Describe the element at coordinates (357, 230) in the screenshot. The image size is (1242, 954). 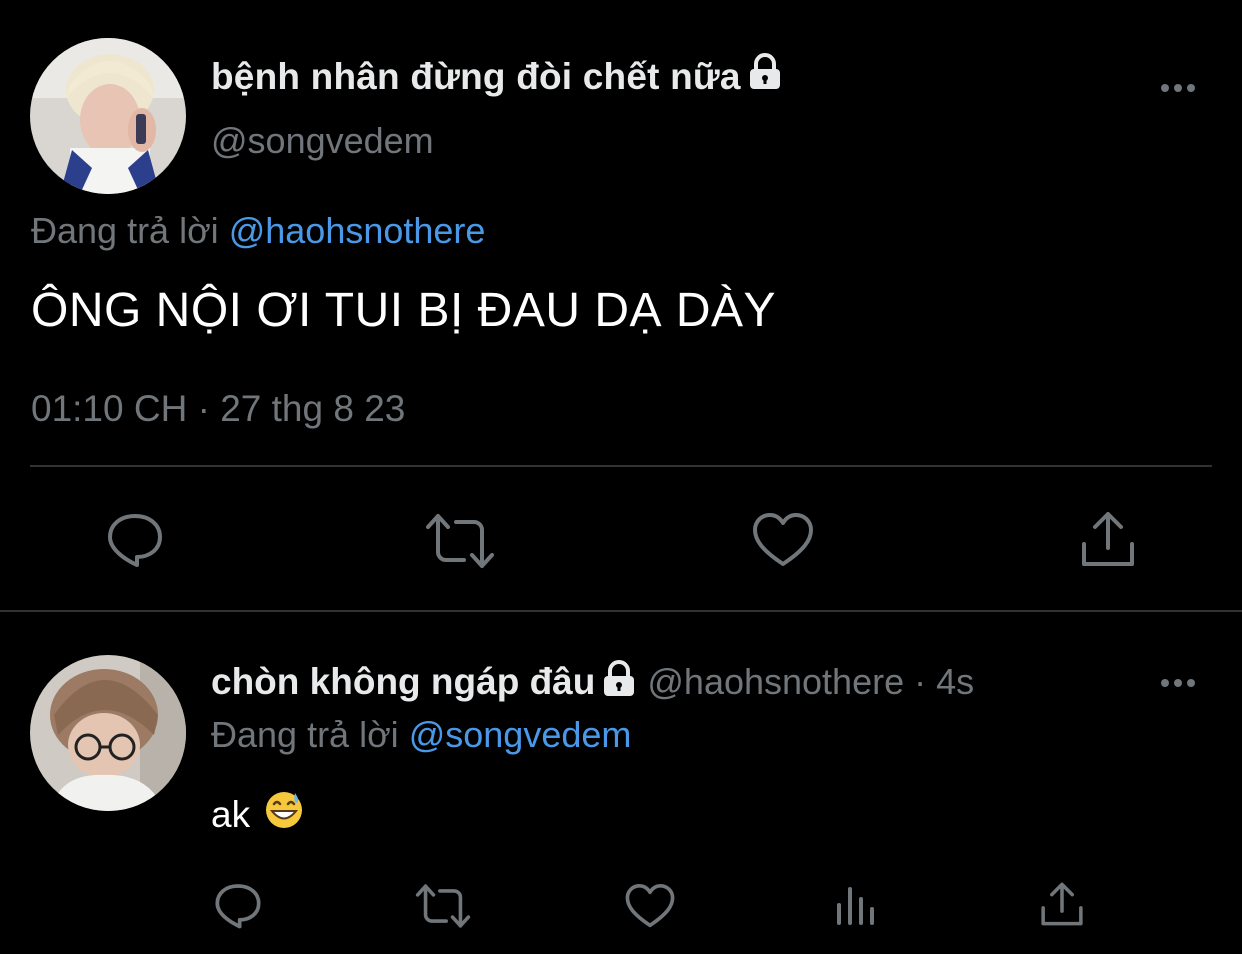
I see `replying-to-mention: @haohsnothere` at that location.